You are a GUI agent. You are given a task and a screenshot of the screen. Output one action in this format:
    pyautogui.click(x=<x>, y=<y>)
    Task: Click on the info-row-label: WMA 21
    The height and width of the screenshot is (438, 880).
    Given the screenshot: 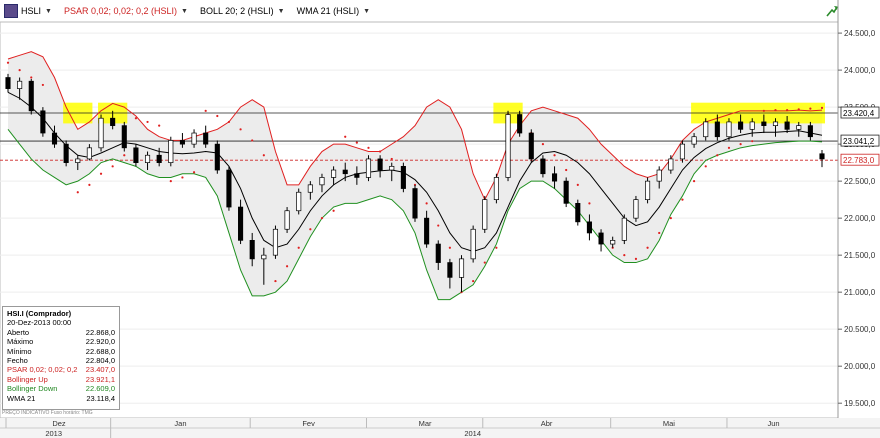 What is the action you would take?
    pyautogui.click(x=21, y=398)
    